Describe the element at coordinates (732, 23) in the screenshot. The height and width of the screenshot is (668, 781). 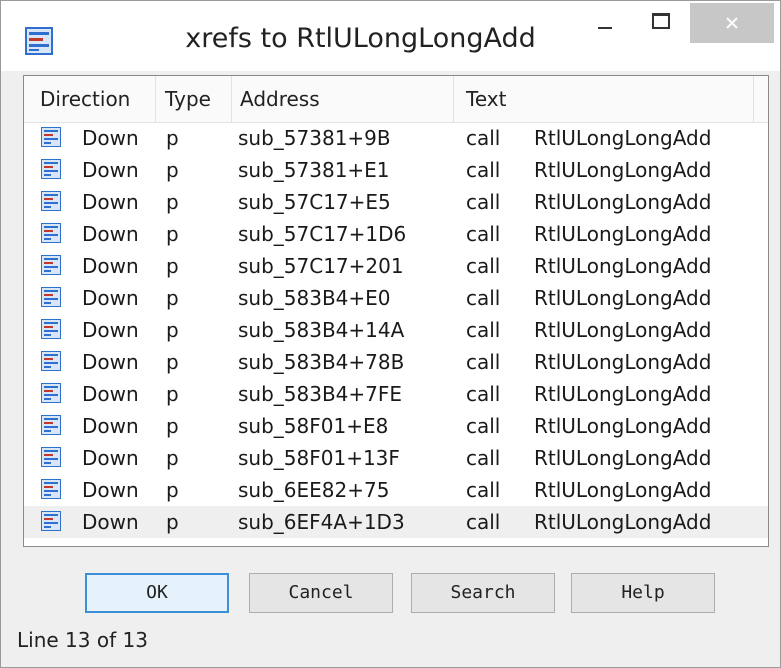
I see `close-button` at that location.